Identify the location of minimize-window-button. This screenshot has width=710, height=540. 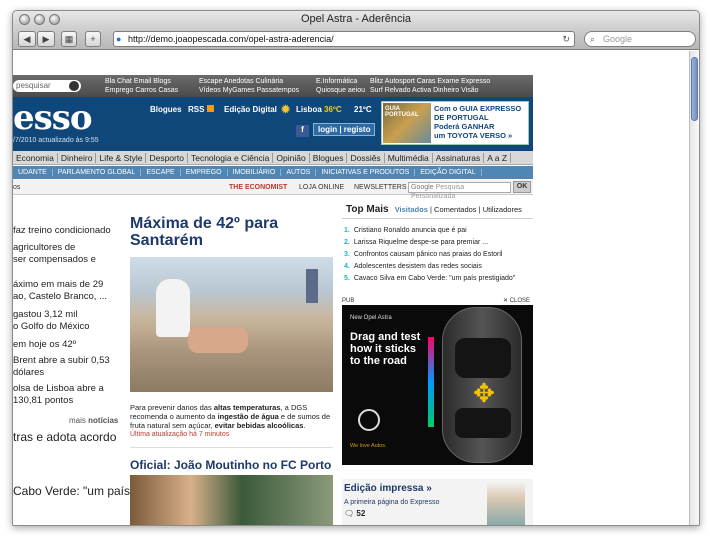
(39, 19).